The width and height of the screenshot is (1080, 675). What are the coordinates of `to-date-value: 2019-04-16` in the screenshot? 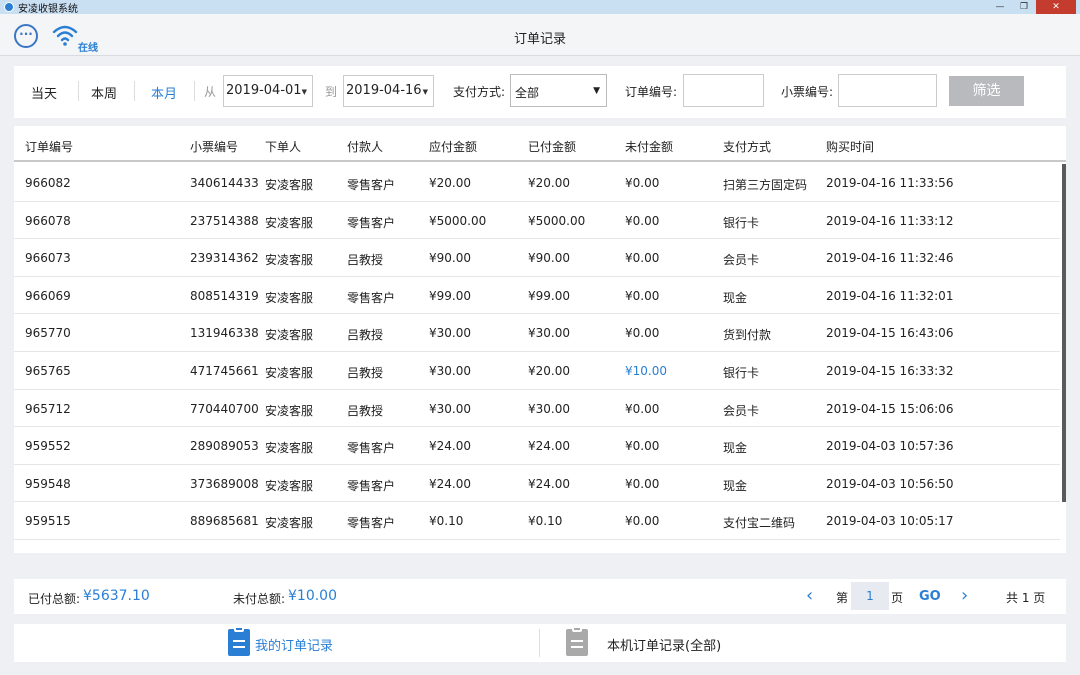 It's located at (384, 90).